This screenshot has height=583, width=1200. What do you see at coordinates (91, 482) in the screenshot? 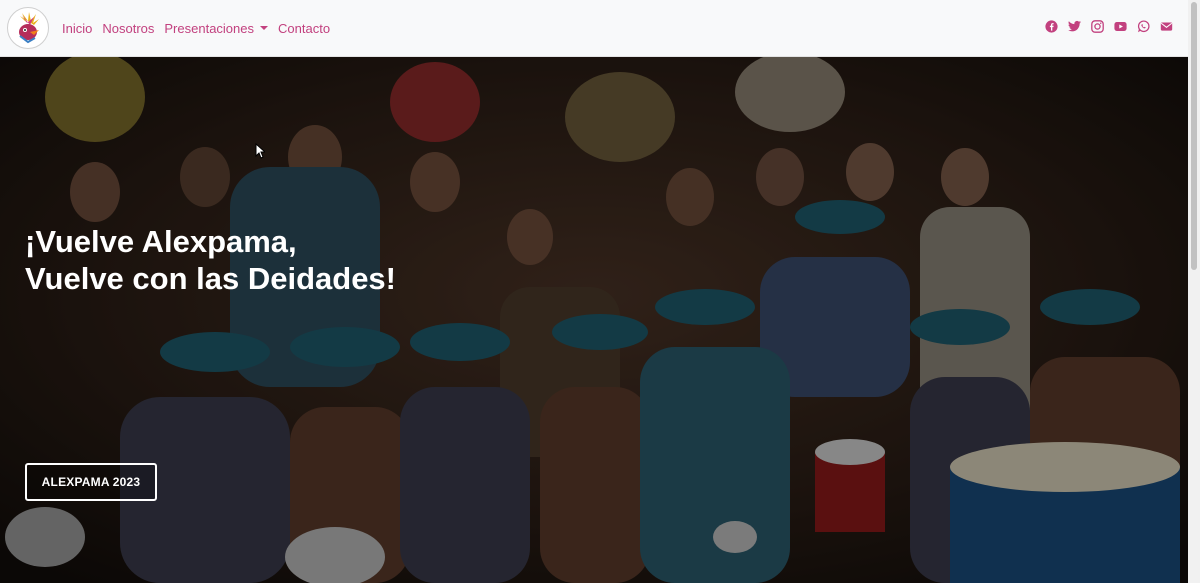
I see `alexpama-2023-button: ALEXPAMA 2023` at bounding box center [91, 482].